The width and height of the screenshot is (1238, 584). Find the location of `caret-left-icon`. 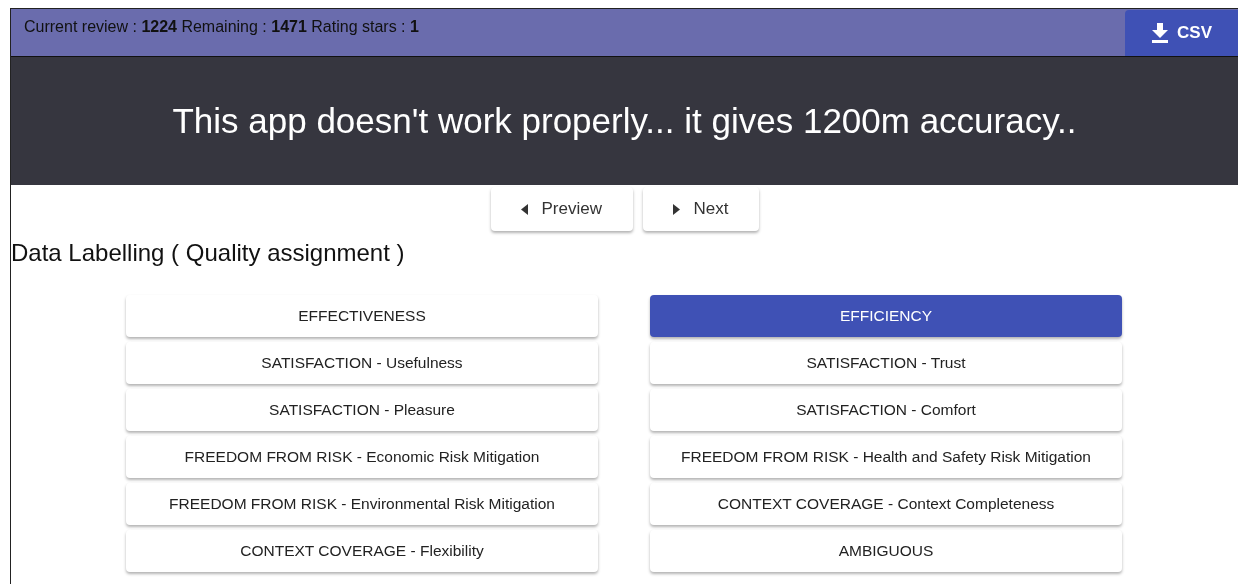

caret-left-icon is located at coordinates (524, 209).